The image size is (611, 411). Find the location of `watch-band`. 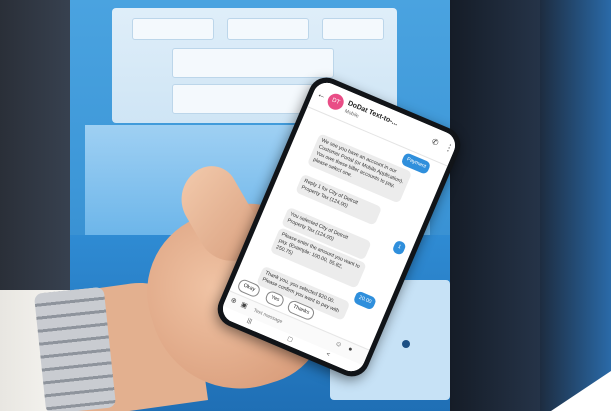

watch-band is located at coordinates (75, 348).